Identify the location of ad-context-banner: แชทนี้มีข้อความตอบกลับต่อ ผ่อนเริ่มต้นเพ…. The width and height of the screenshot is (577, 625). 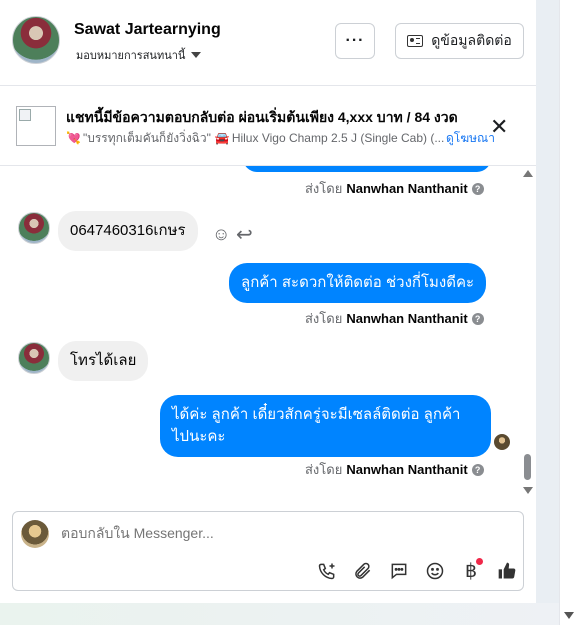
(268, 126).